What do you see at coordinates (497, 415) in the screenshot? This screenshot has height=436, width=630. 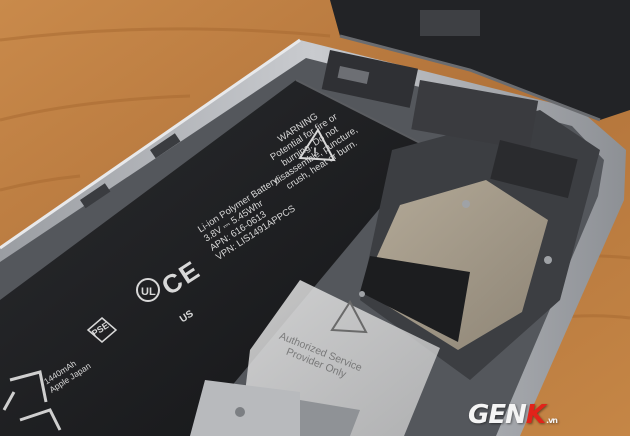 I see `logo-prefix: GEN` at bounding box center [497, 415].